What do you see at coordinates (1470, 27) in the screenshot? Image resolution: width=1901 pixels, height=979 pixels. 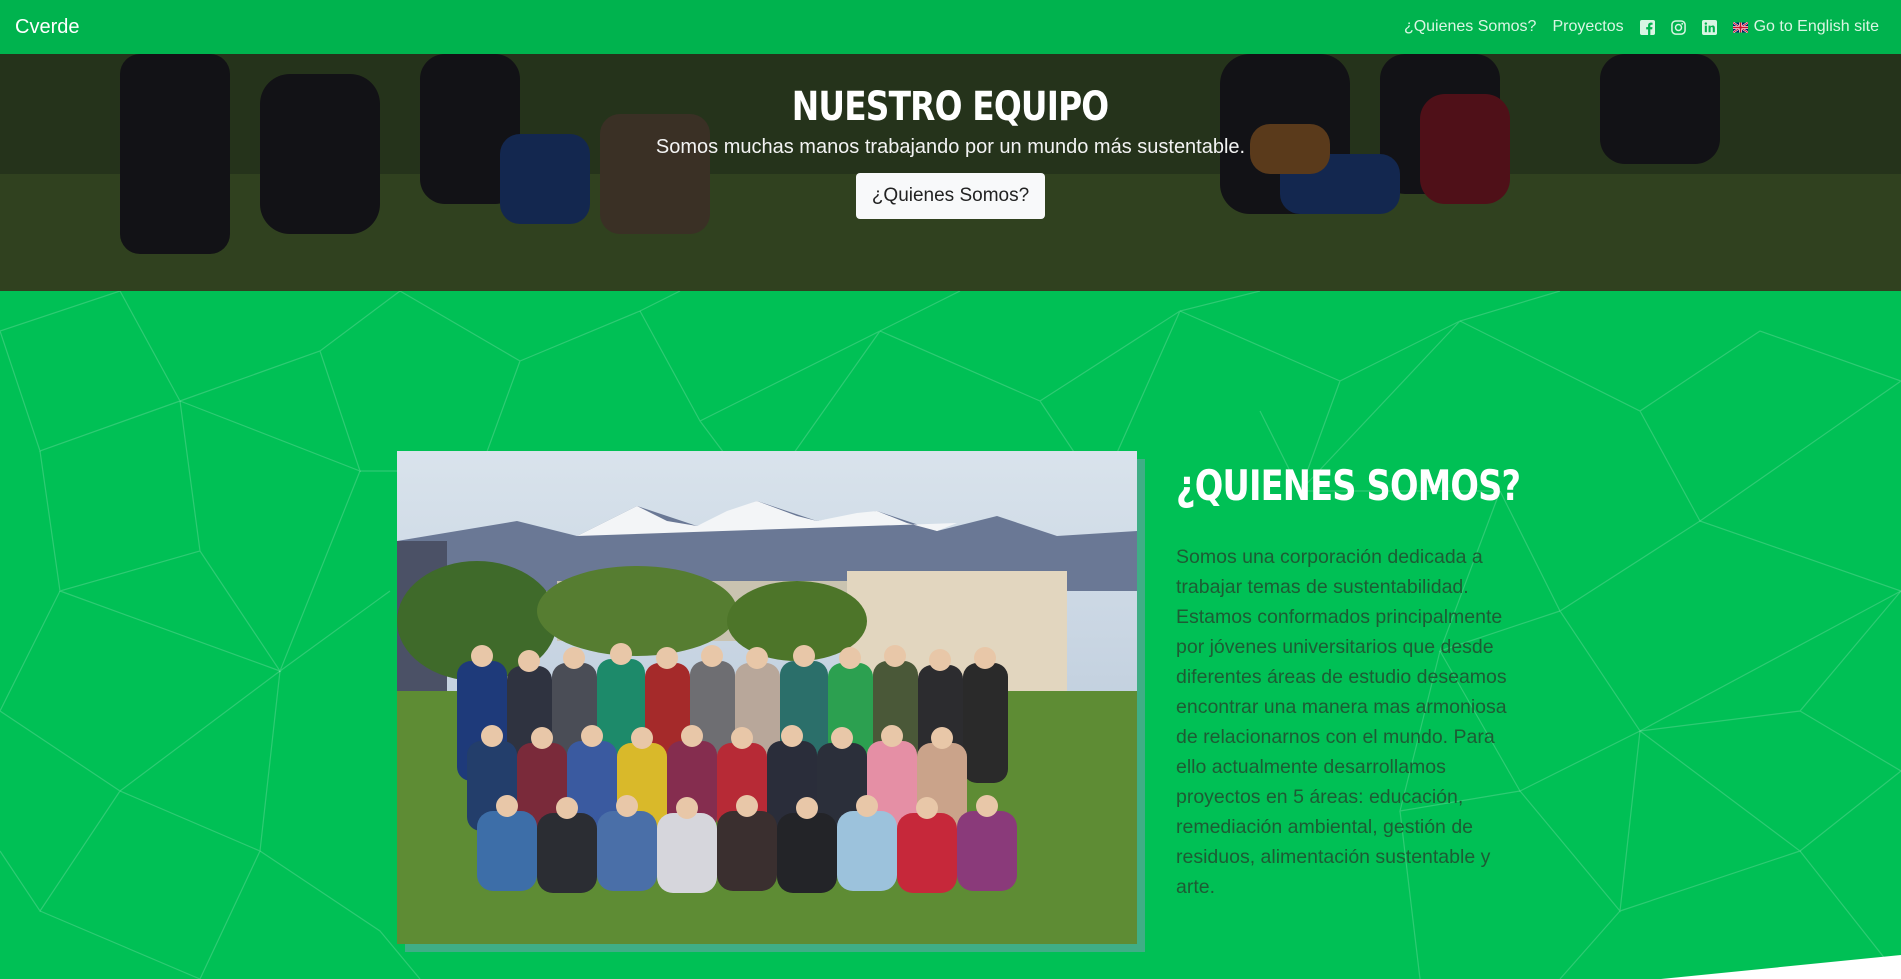 I see `nav-link-quienes-somos: ¿Quienes Somos?` at bounding box center [1470, 27].